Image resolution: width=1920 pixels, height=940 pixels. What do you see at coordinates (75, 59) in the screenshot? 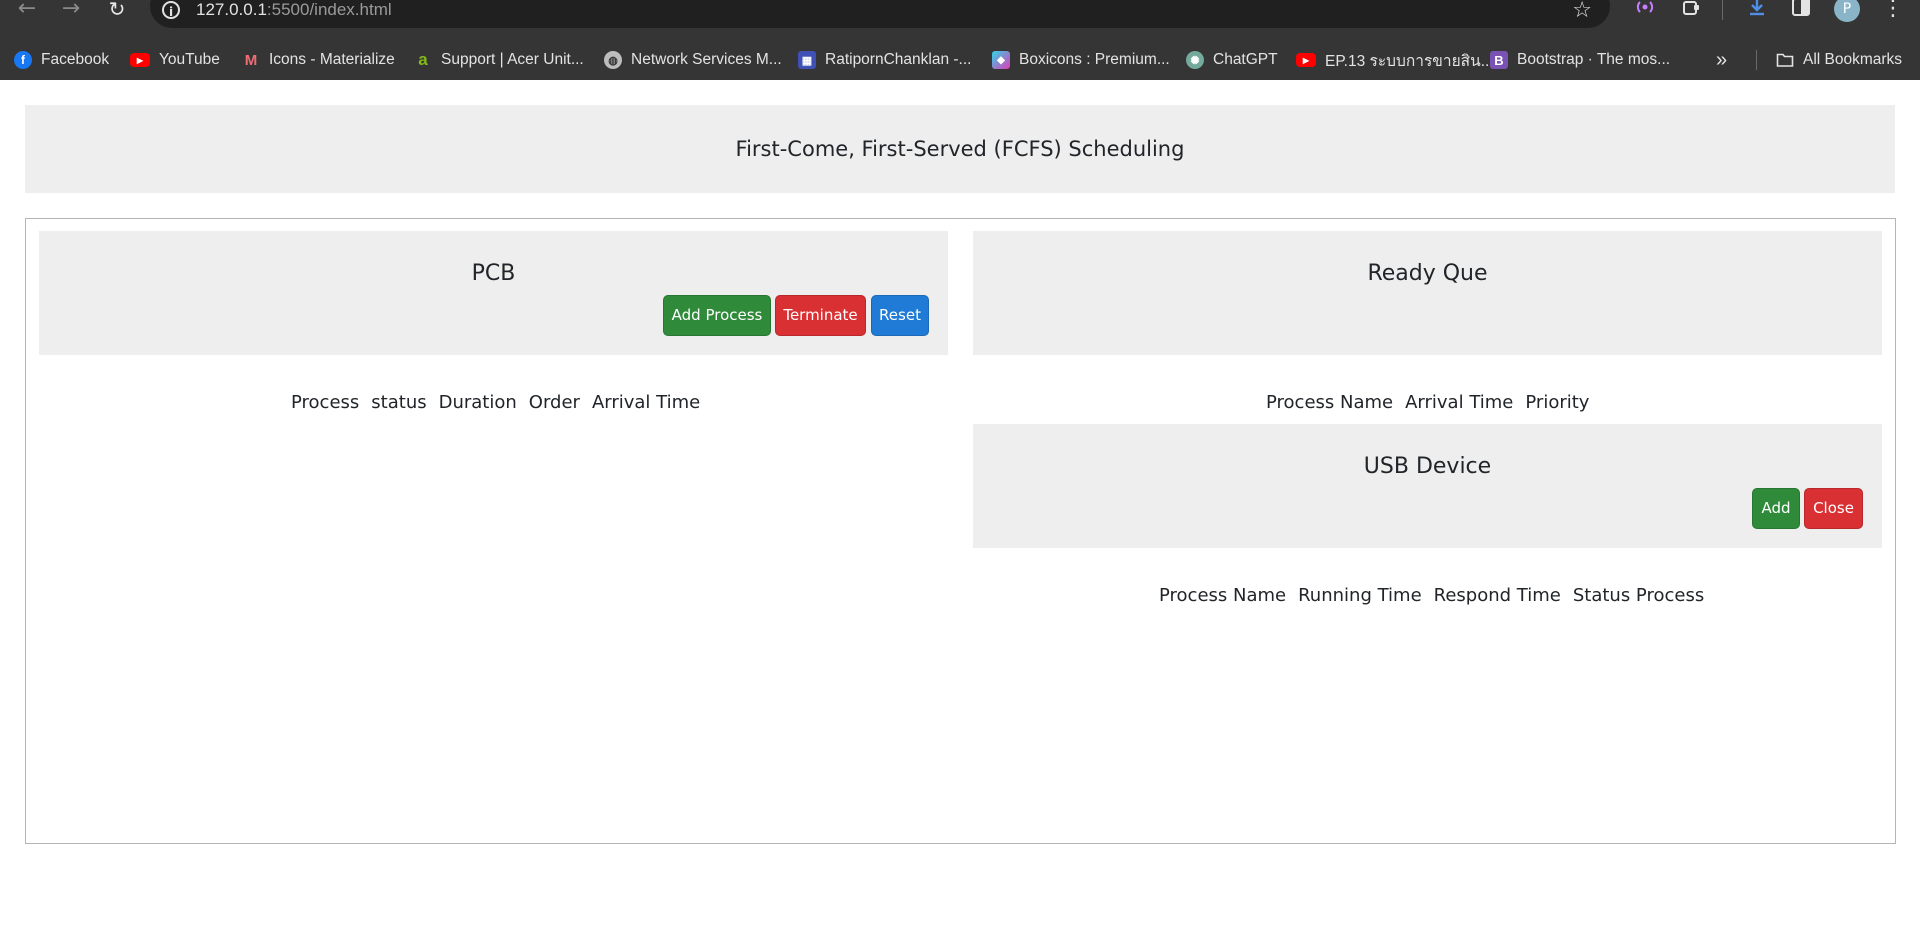
I see `bookmark-label: Facebook` at bounding box center [75, 59].